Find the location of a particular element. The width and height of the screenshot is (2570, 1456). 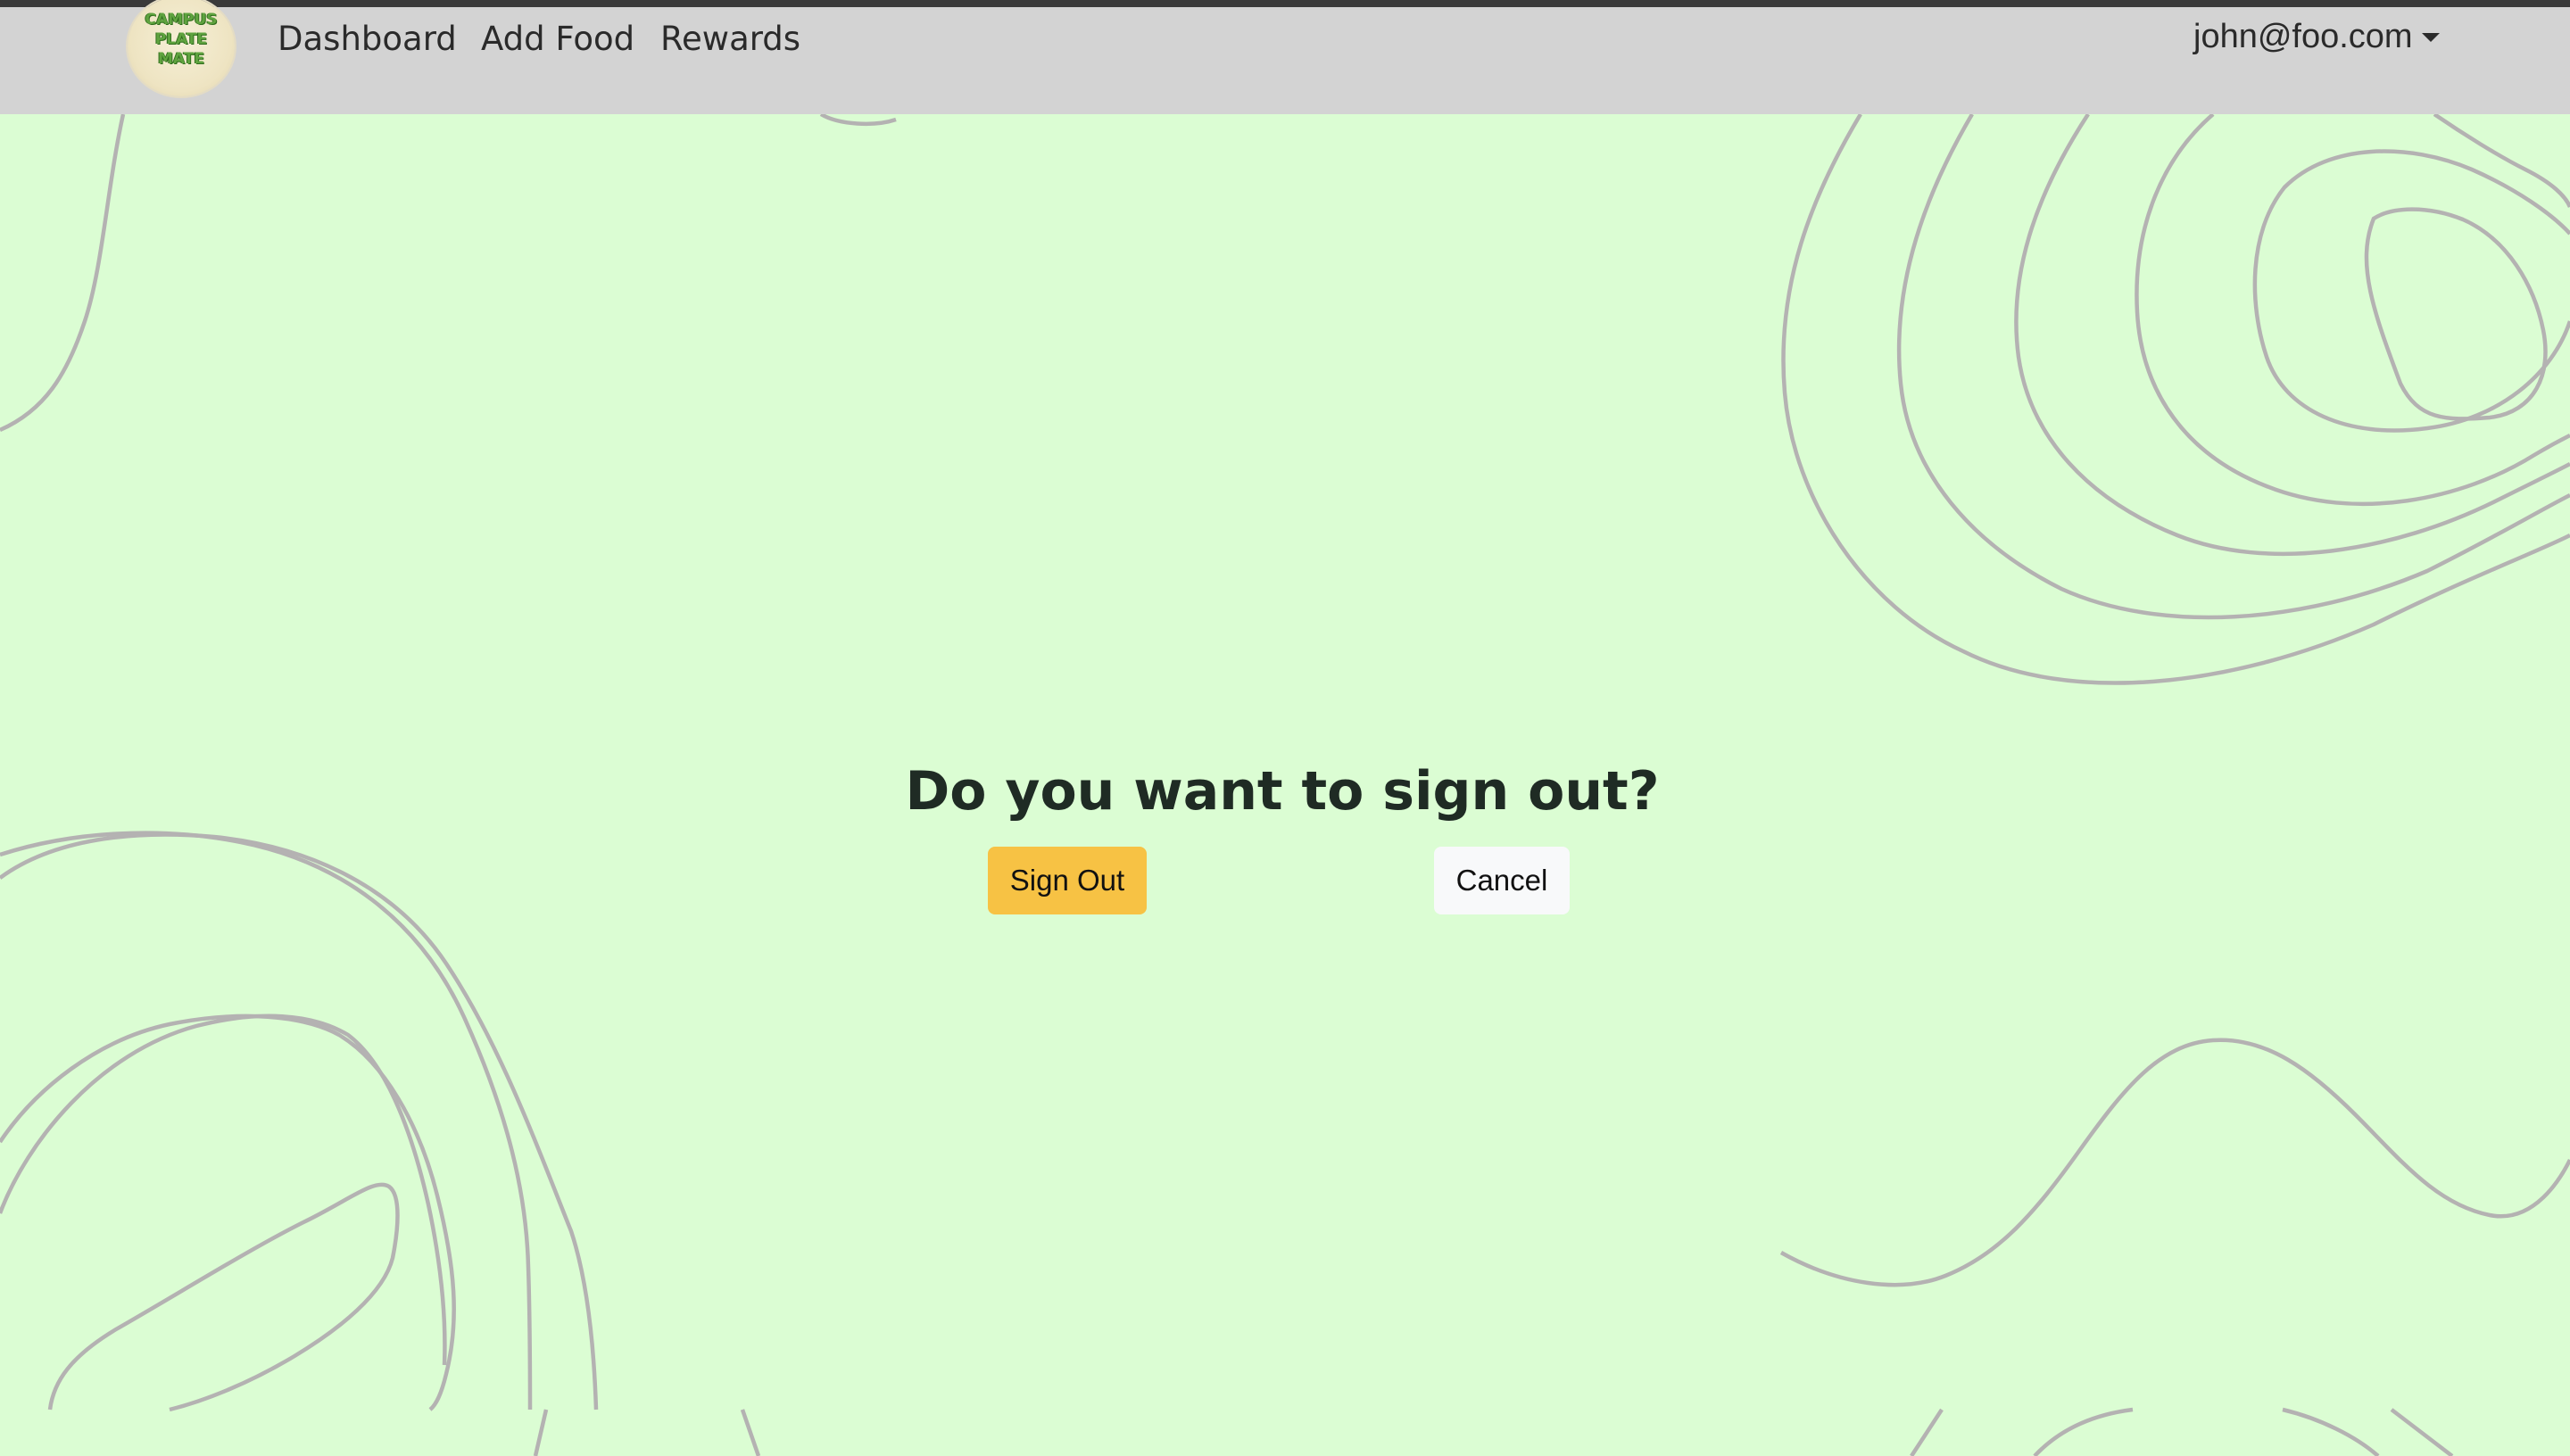

window-top-strip is located at coordinates (1285, 4).